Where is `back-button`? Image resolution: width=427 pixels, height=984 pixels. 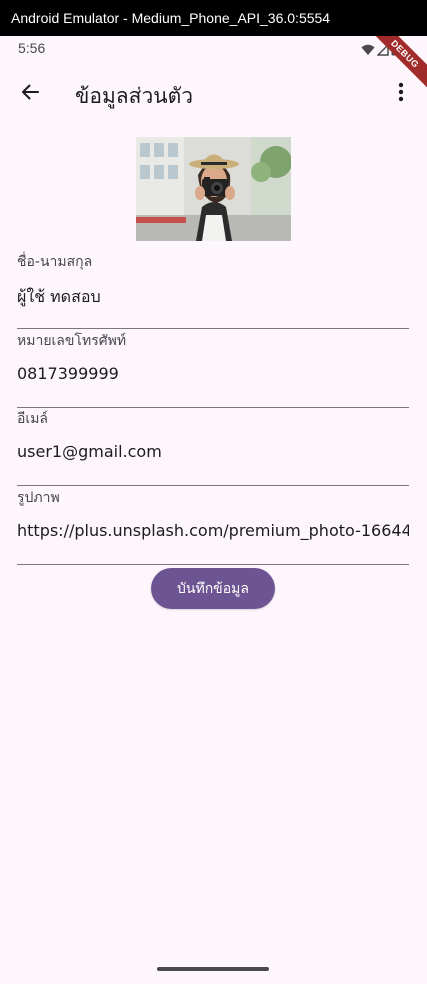 back-button is located at coordinates (30, 94).